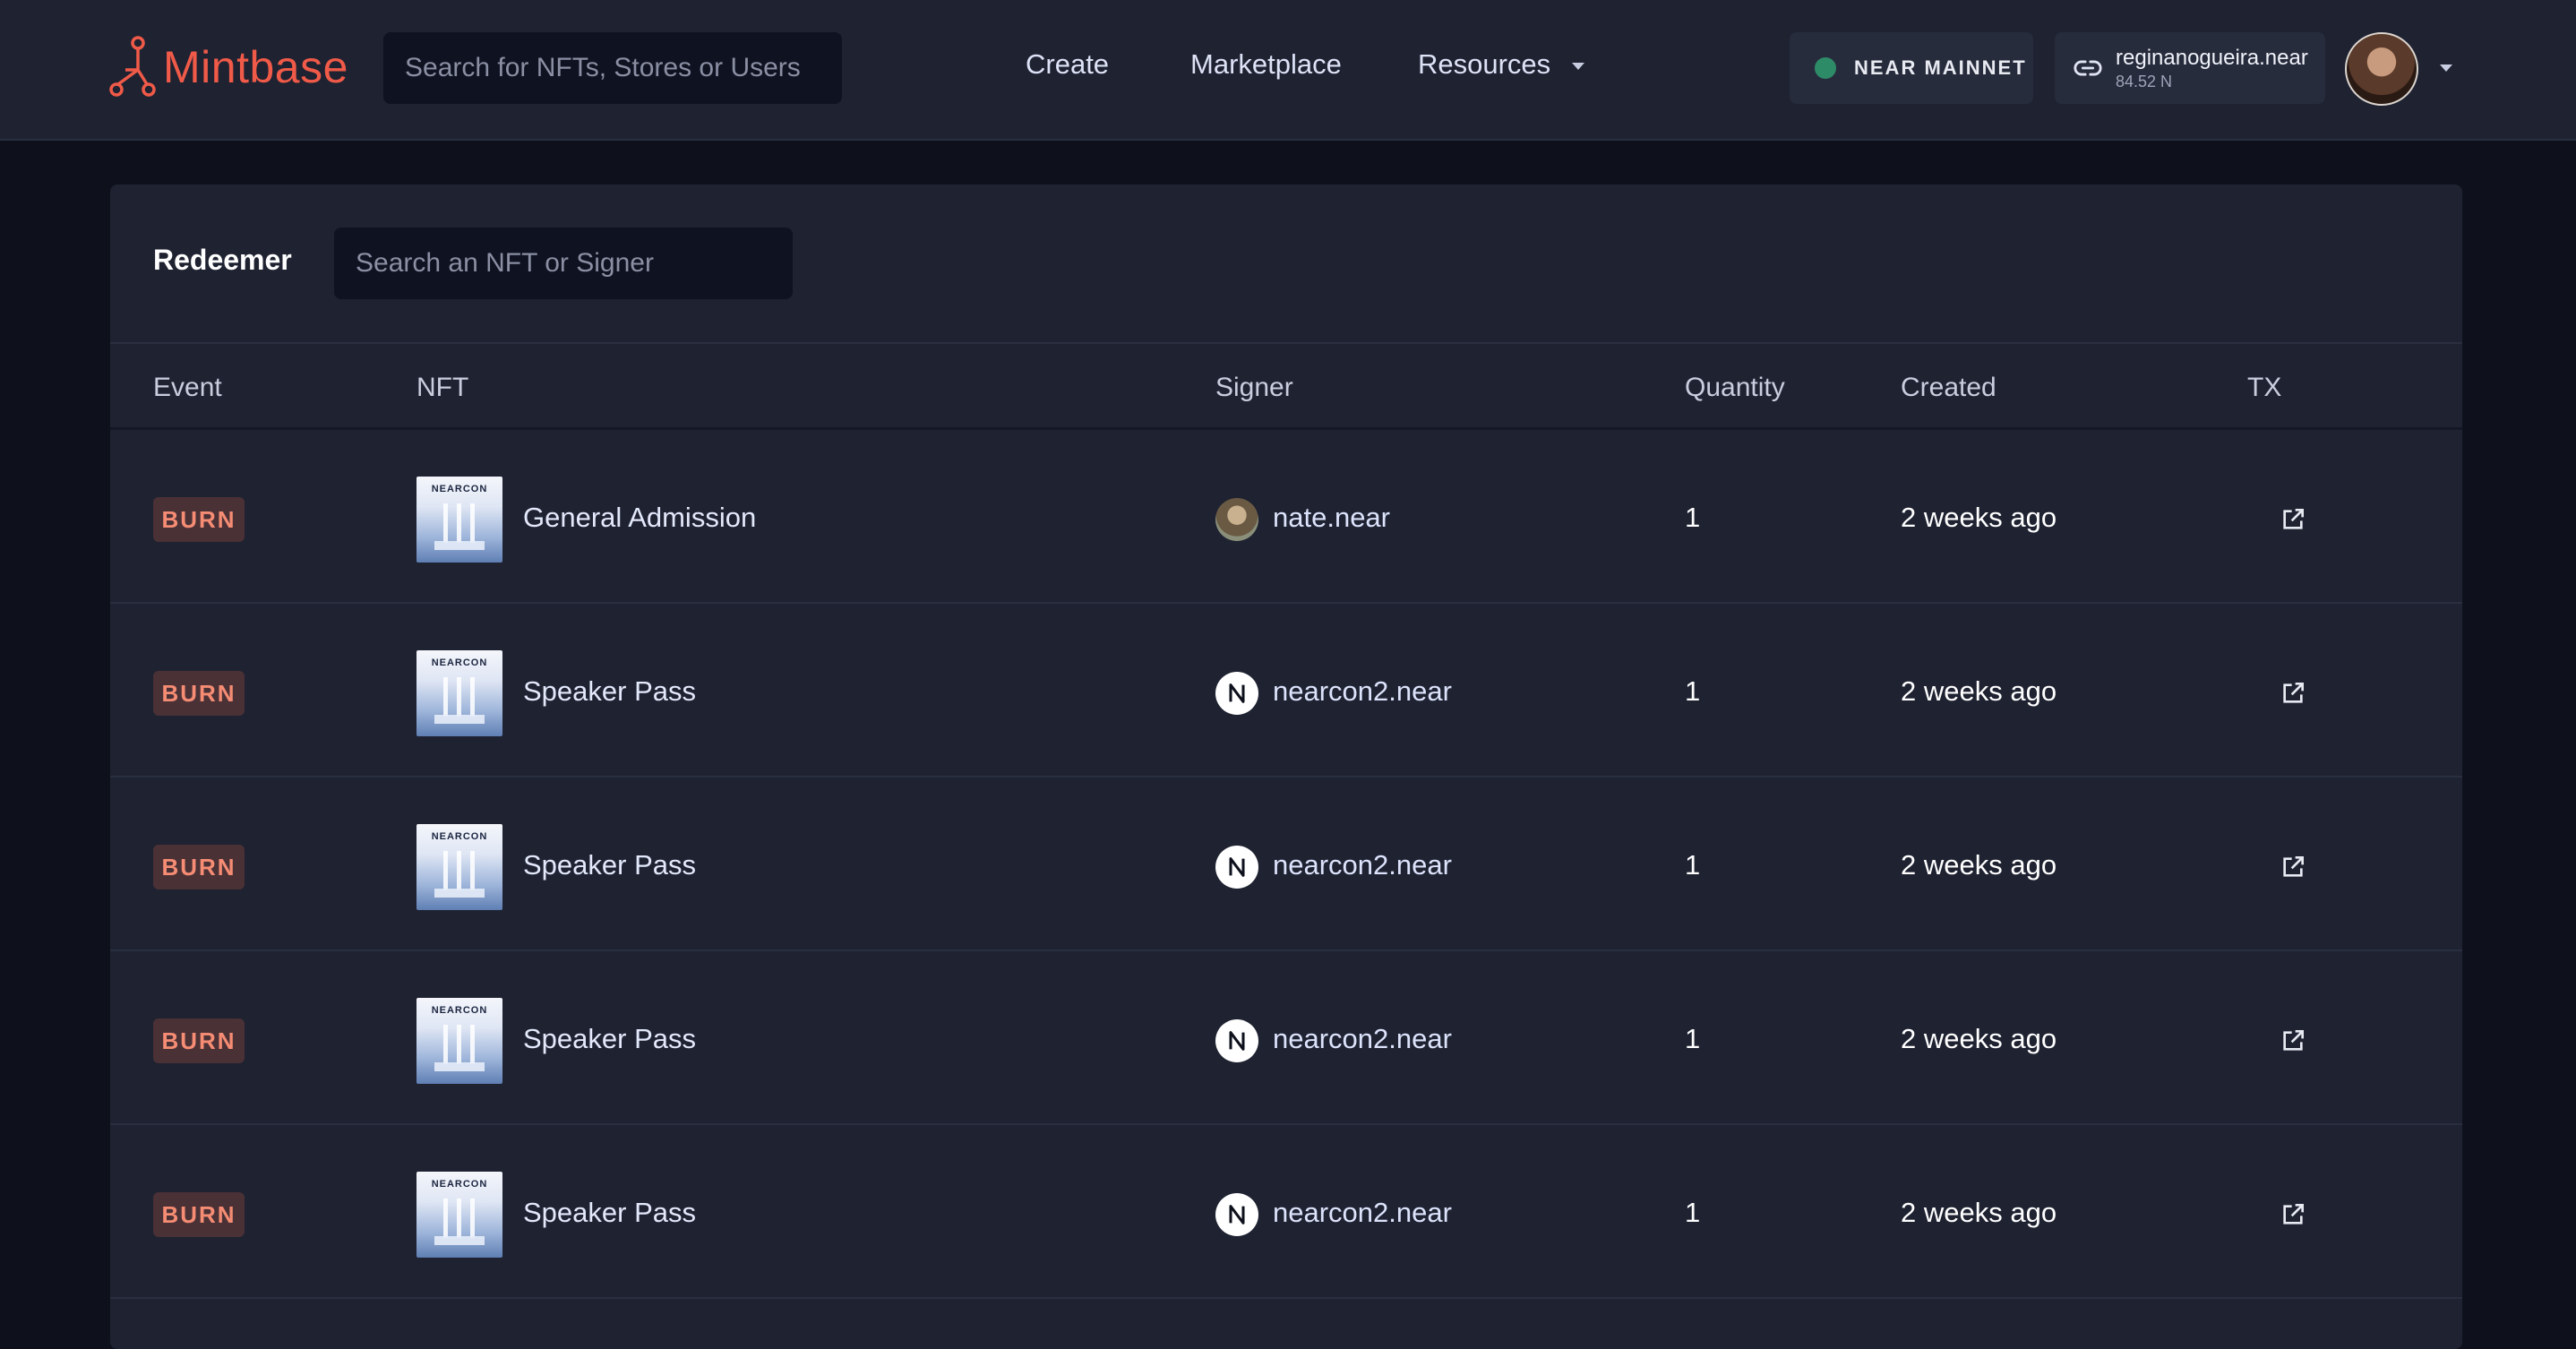 The width and height of the screenshot is (2576, 1349). I want to click on signer-name: nate.near, so click(1331, 518).